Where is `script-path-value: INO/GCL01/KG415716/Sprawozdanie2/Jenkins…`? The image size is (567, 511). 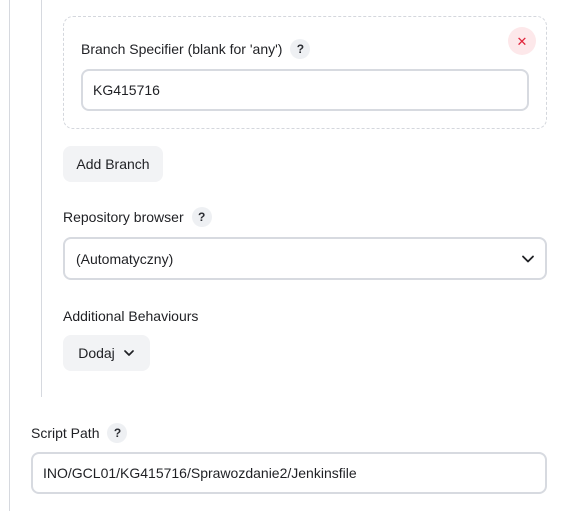
script-path-value: INO/GCL01/KG415716/Sprawozdanie2/Jenkins… is located at coordinates (200, 473).